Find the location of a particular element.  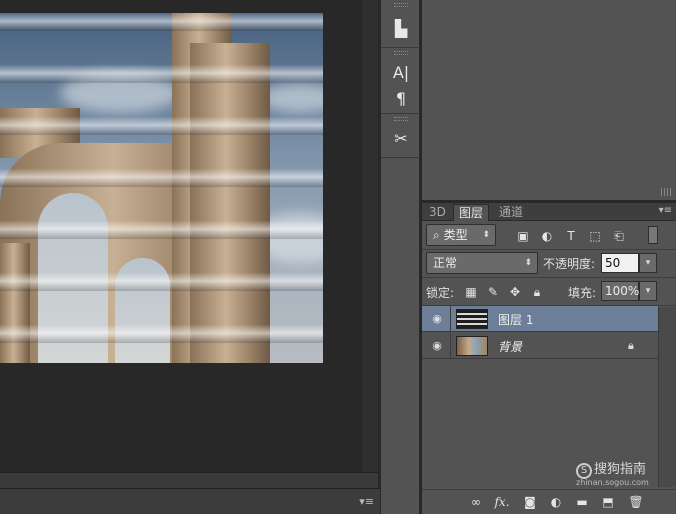

panel-menu-icon: ▾≡ is located at coordinates (665, 210).